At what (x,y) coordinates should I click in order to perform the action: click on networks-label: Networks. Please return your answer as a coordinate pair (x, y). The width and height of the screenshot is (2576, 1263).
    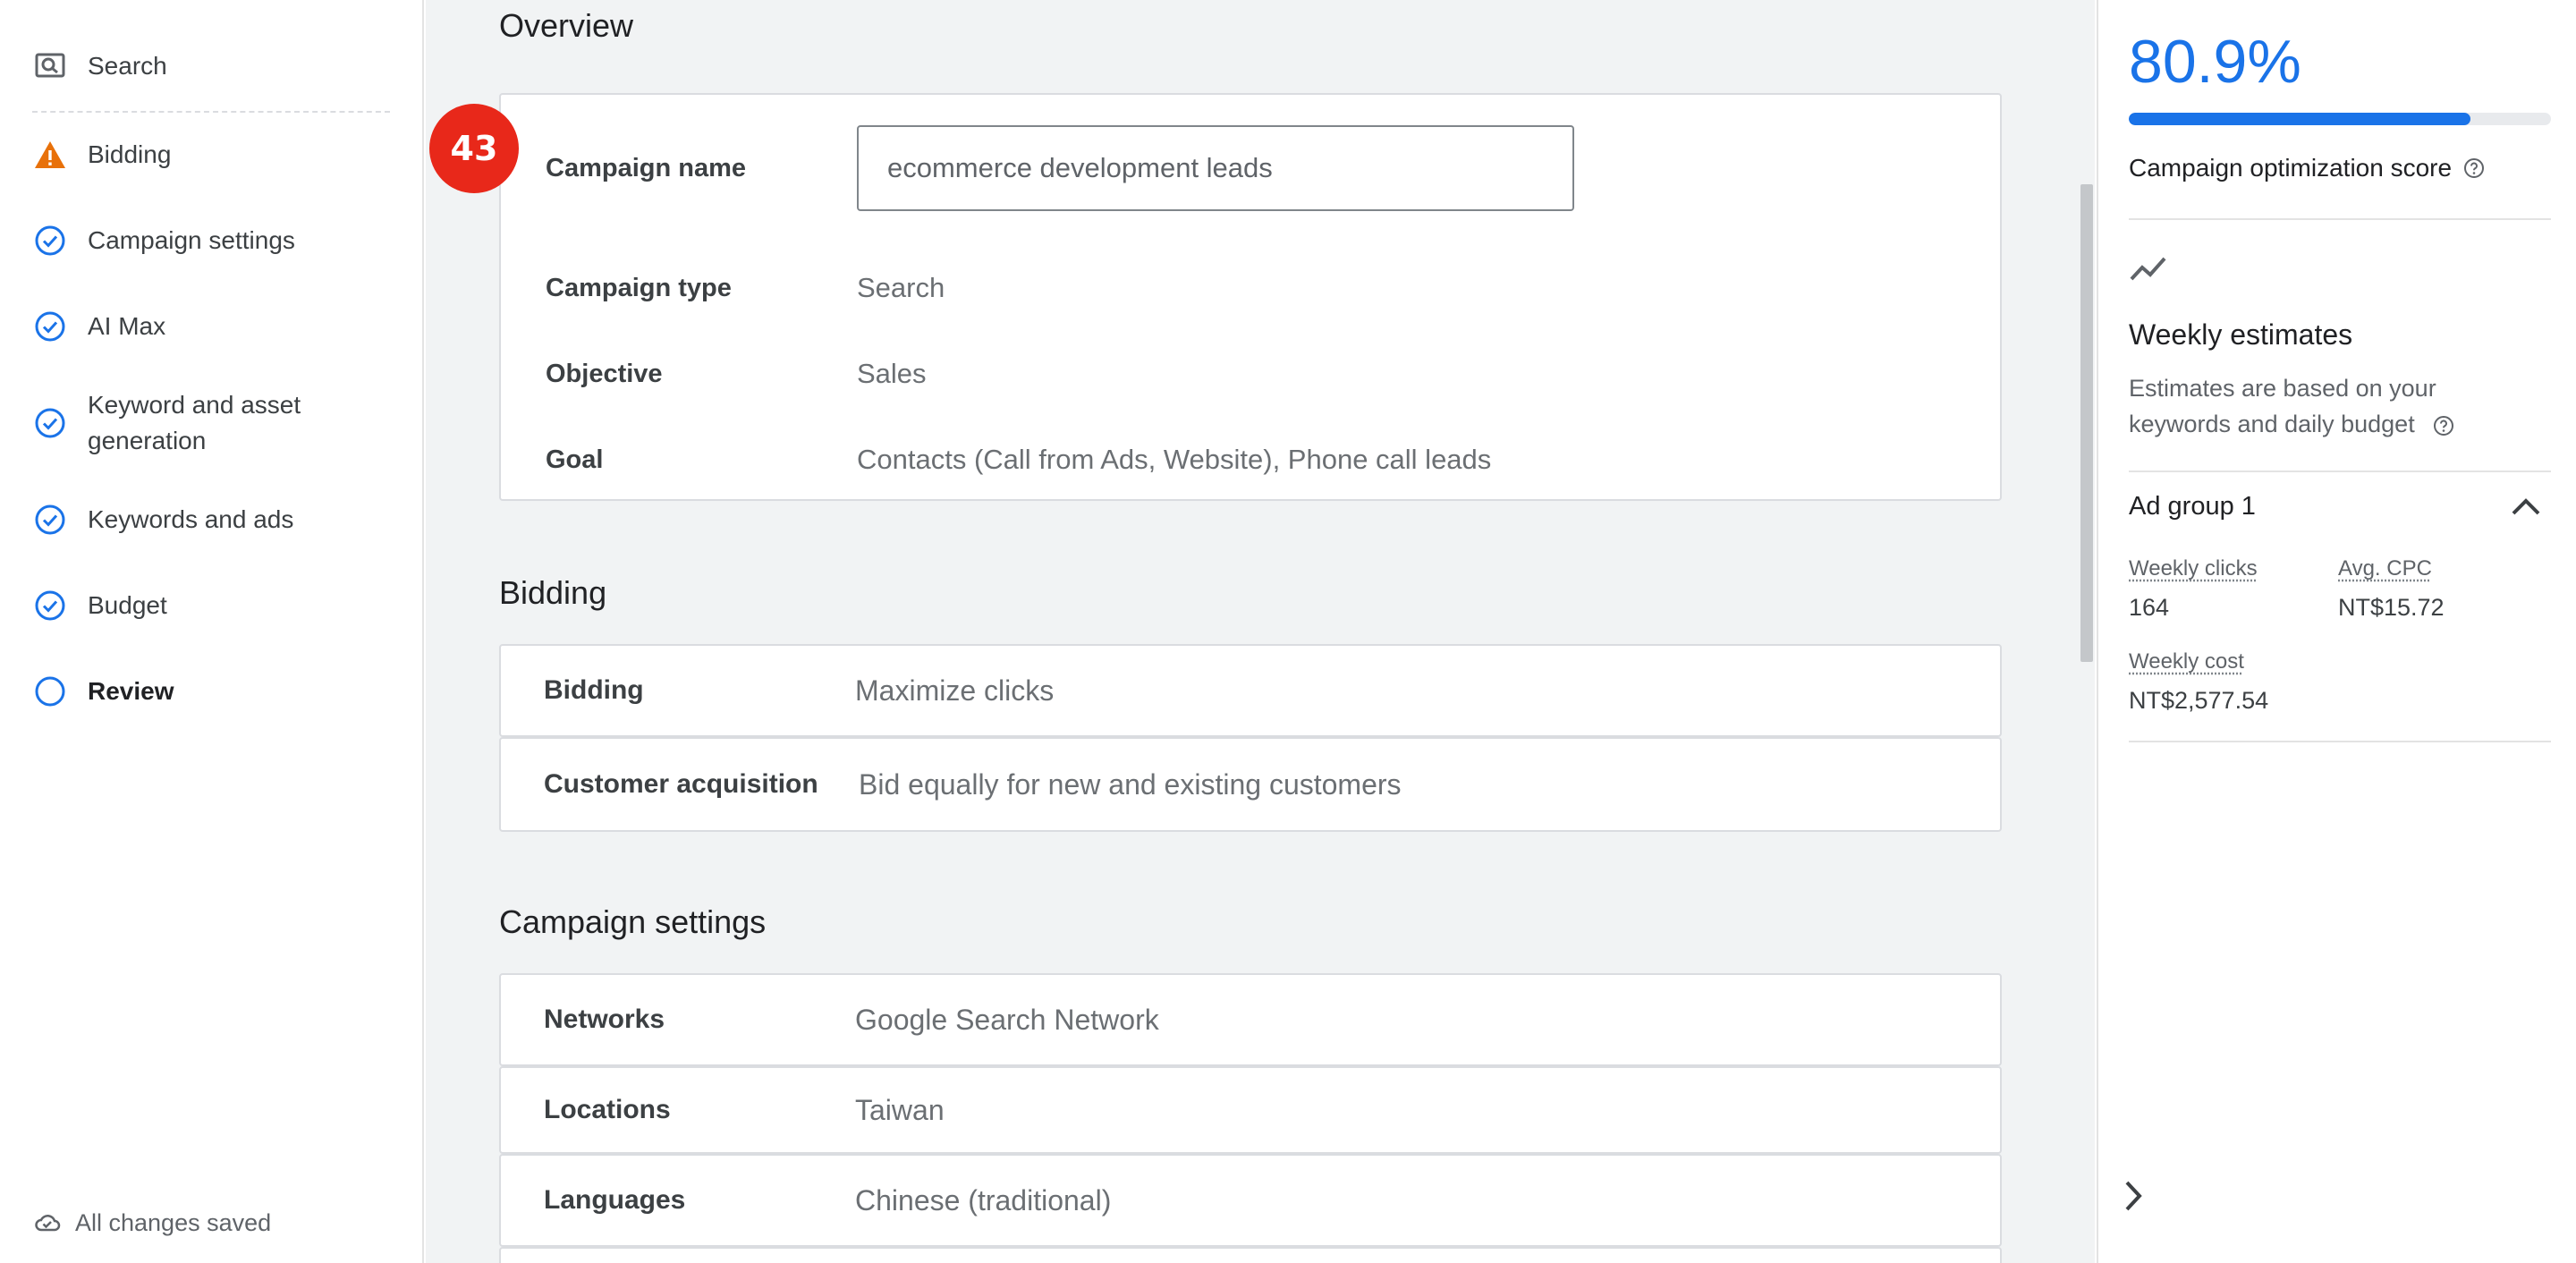
    Looking at the image, I should click on (604, 1019).